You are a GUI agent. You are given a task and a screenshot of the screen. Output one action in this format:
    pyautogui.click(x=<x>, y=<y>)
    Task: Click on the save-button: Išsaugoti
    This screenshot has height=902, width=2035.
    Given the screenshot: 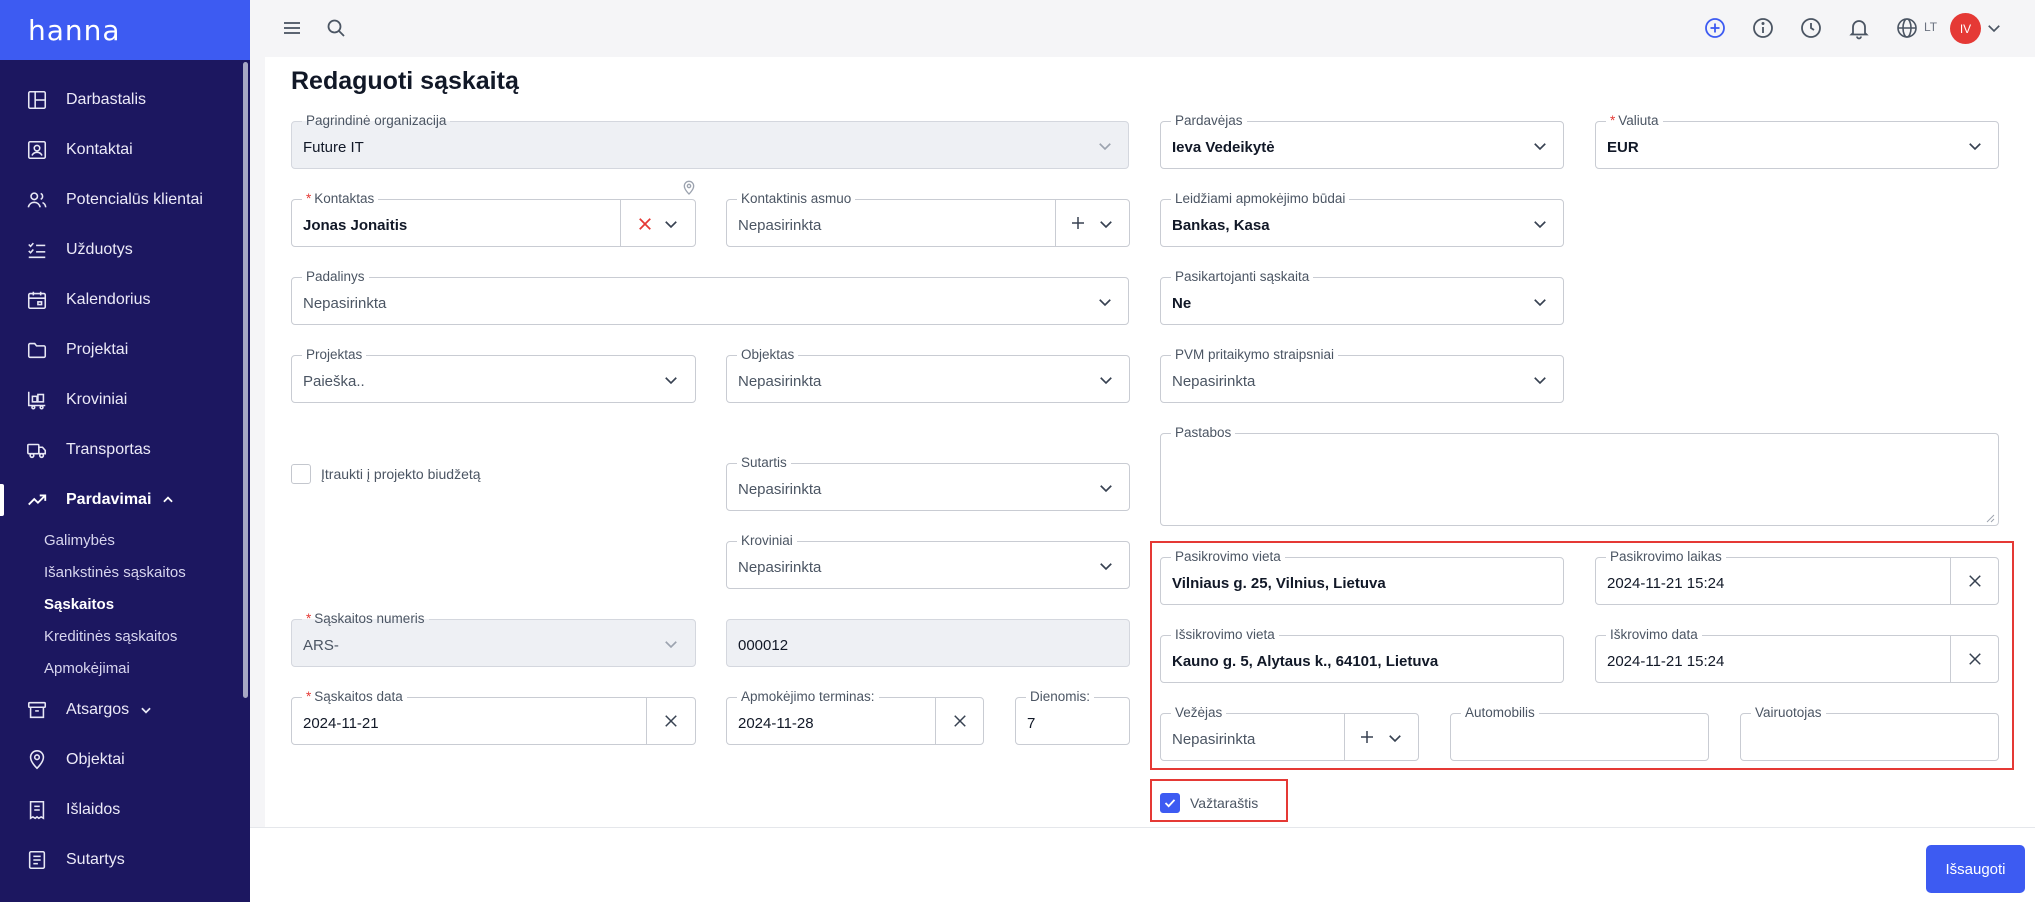 What is the action you would take?
    pyautogui.click(x=1975, y=869)
    